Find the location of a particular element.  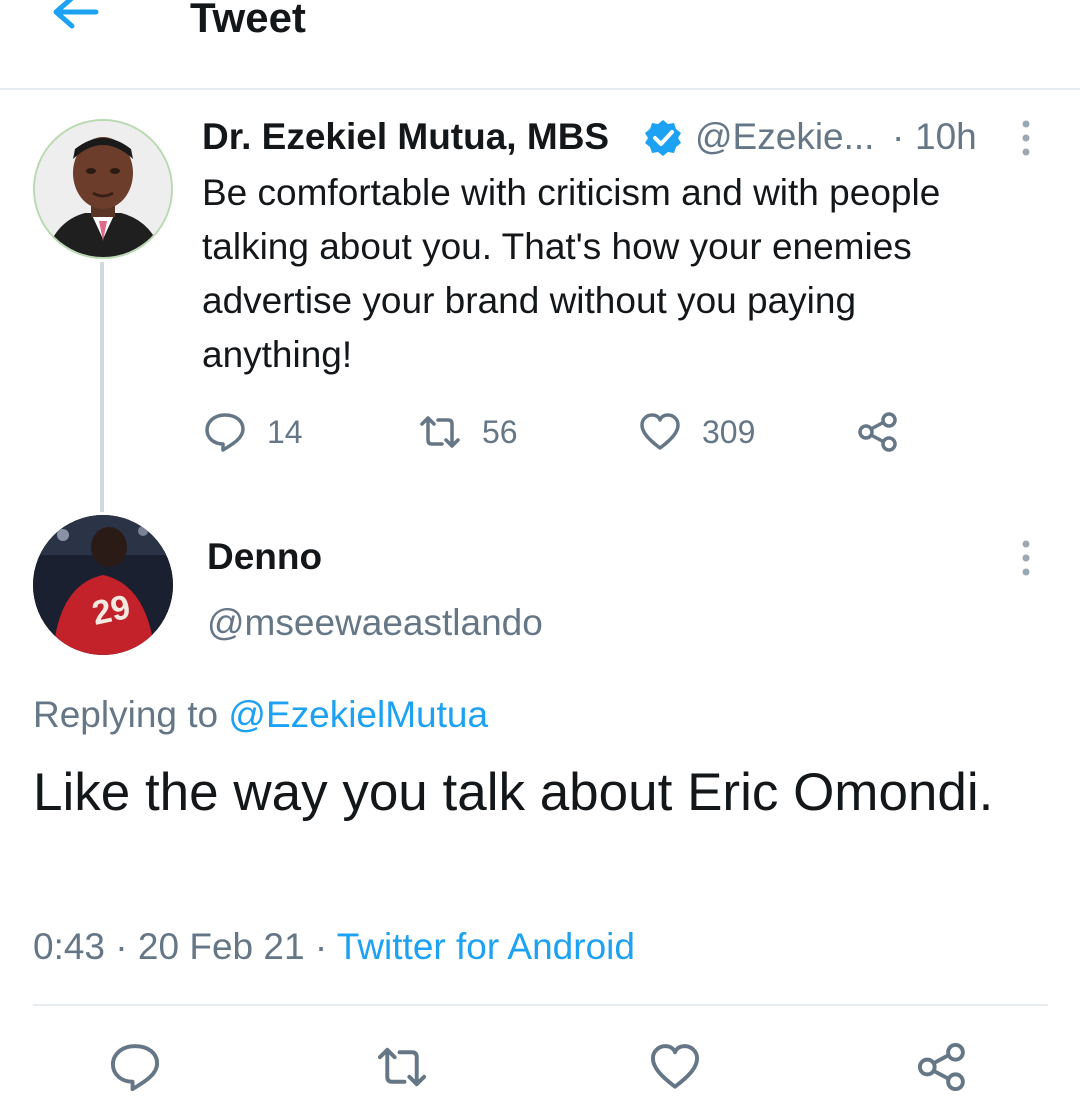

tweet-time: 0:43 is located at coordinates (69, 946).